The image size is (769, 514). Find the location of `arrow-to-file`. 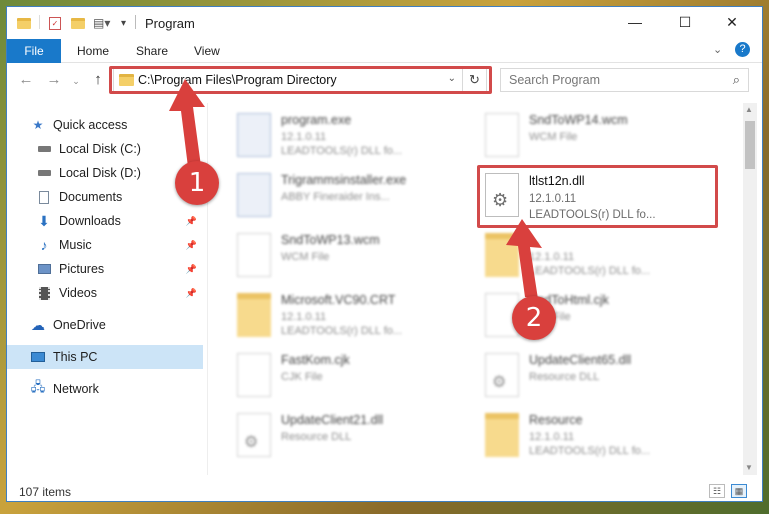

arrow-to-file is located at coordinates (524, 259).